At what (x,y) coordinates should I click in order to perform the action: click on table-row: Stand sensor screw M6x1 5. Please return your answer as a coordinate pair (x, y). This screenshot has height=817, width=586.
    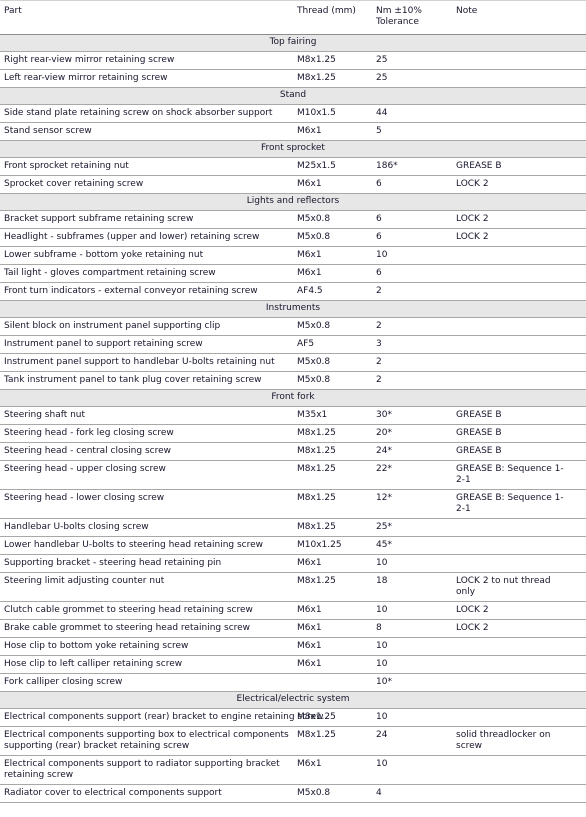
    Looking at the image, I should click on (293, 131).